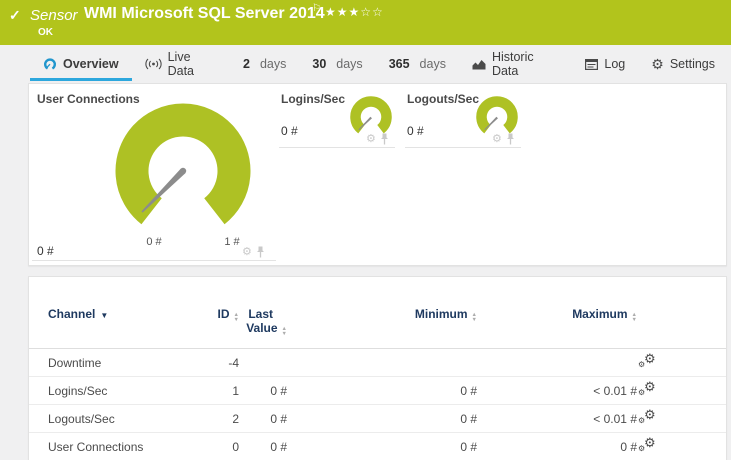 This screenshot has height=460, width=731. What do you see at coordinates (81, 418) in the screenshot?
I see `channel-name: Logouts/Sec` at bounding box center [81, 418].